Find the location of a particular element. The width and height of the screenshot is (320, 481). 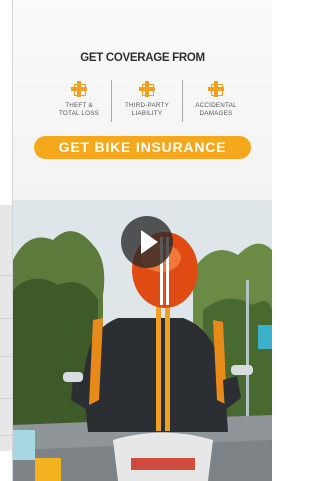

left-page-edge is located at coordinates (6, 240).